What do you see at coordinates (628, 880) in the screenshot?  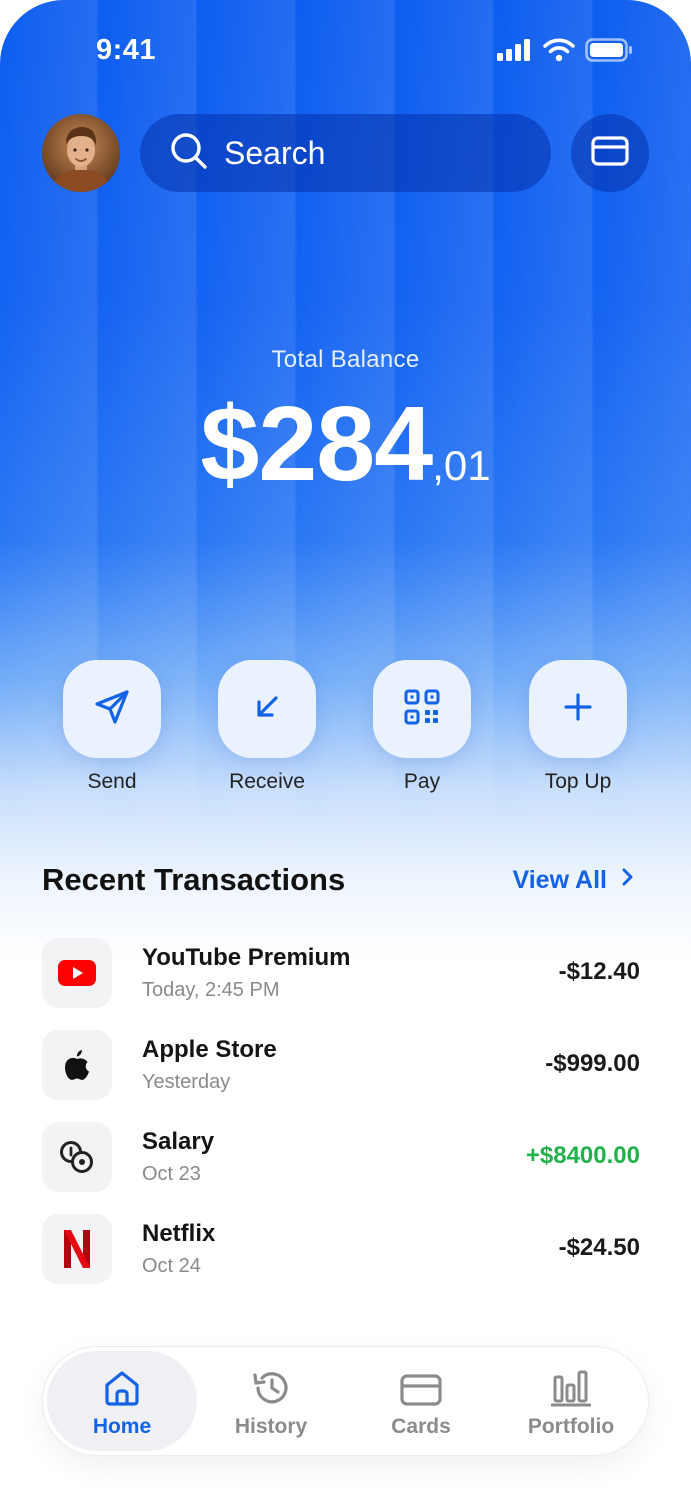 I see `chevron-right-icon` at bounding box center [628, 880].